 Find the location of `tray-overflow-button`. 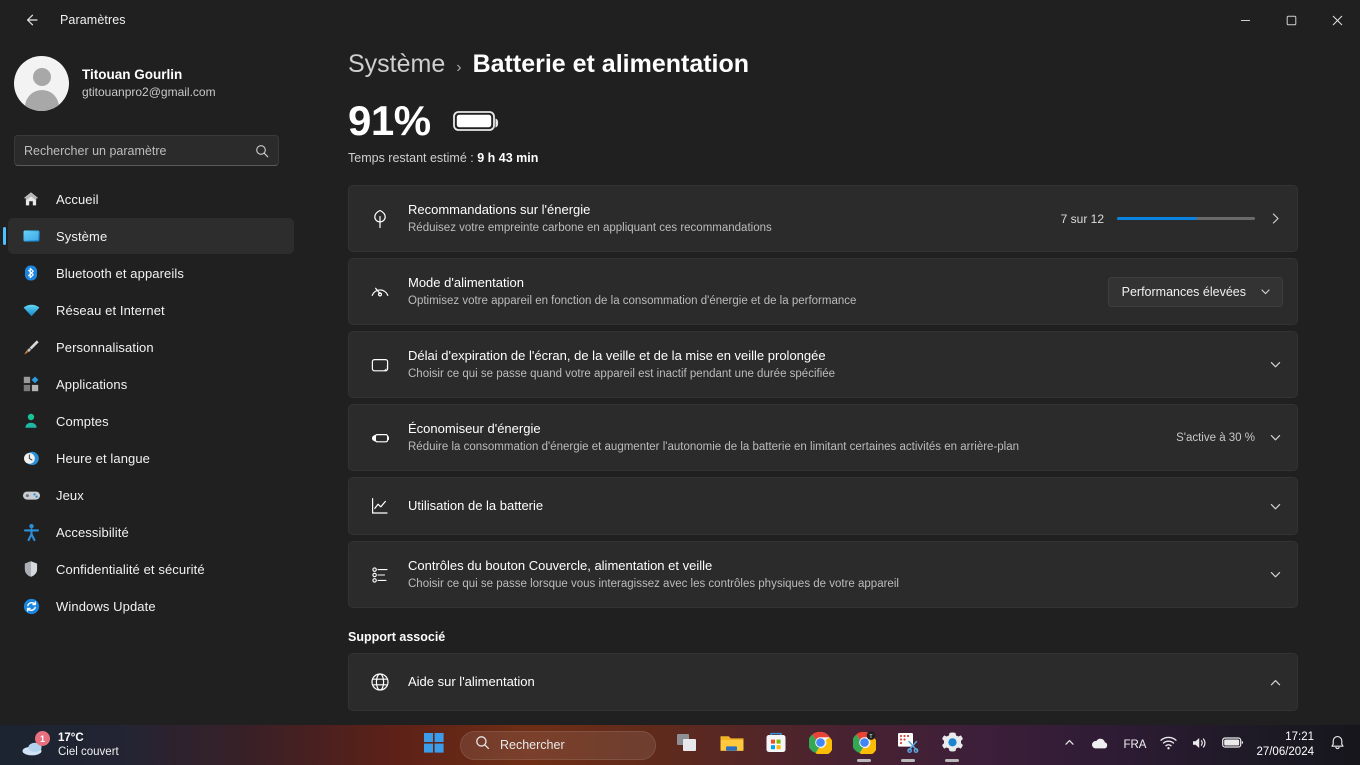

tray-overflow-button is located at coordinates (1069, 745).